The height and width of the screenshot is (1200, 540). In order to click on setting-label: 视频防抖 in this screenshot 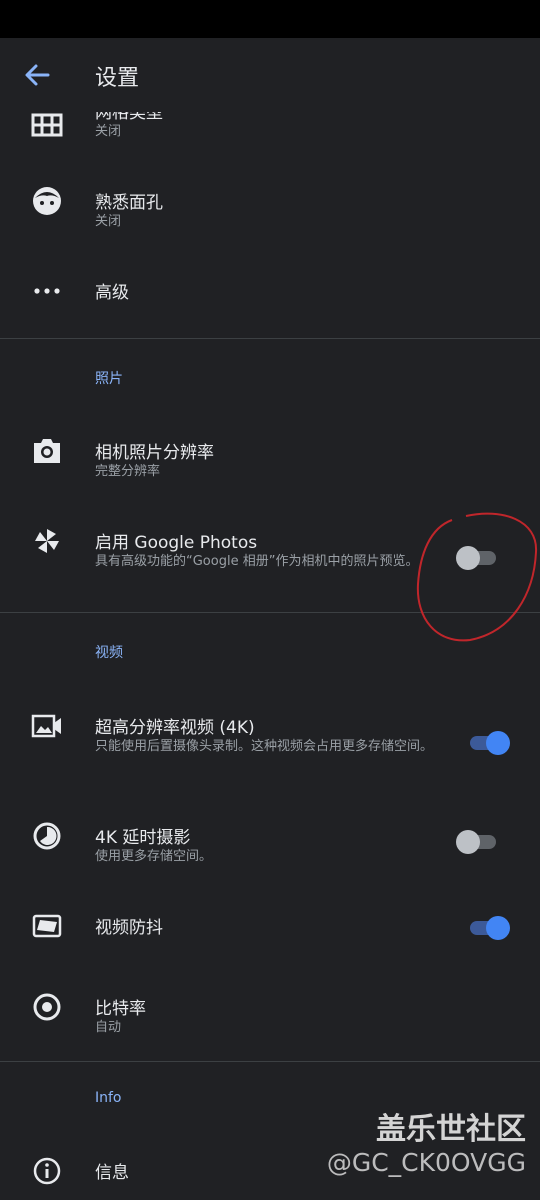, I will do `click(129, 928)`.